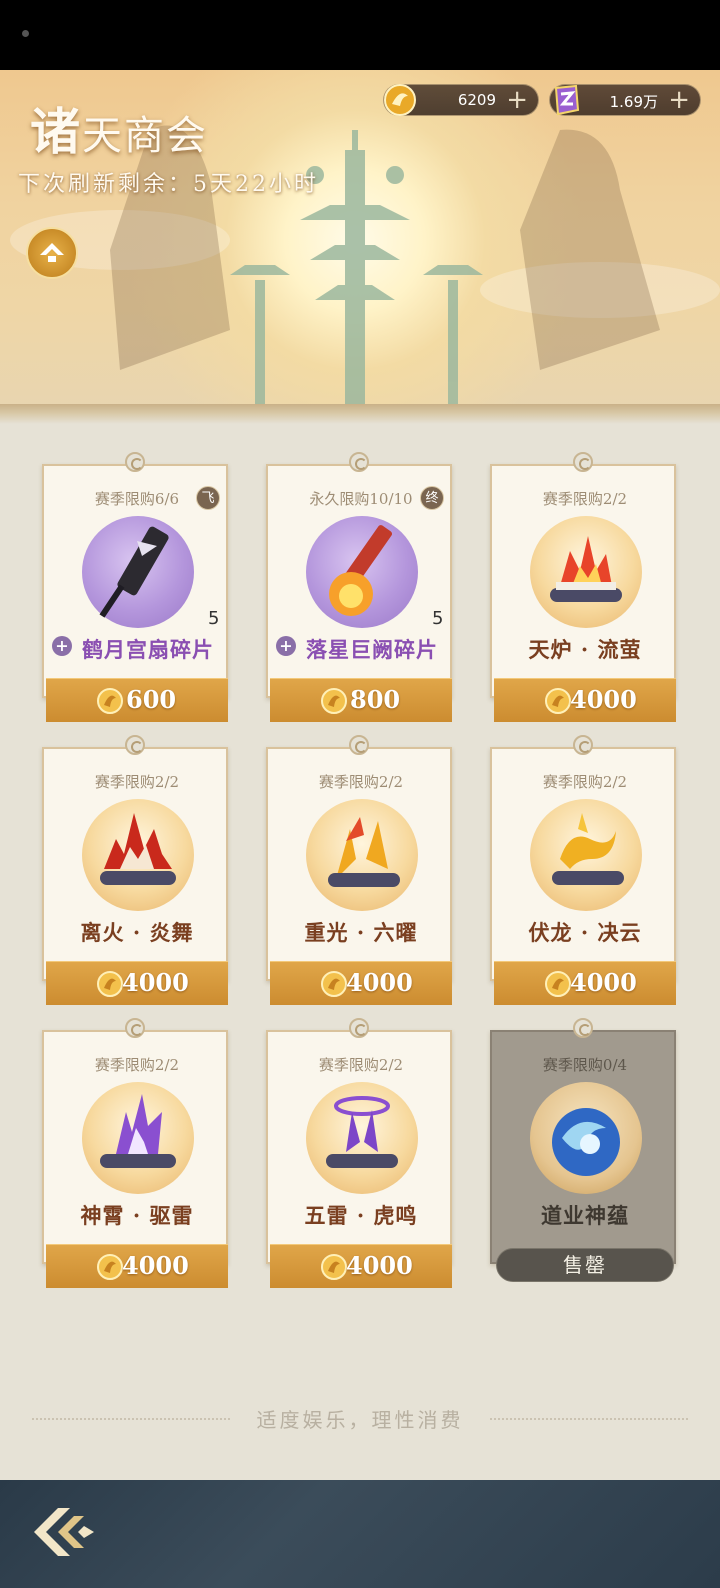  I want to click on camera-dot, so click(25, 33).